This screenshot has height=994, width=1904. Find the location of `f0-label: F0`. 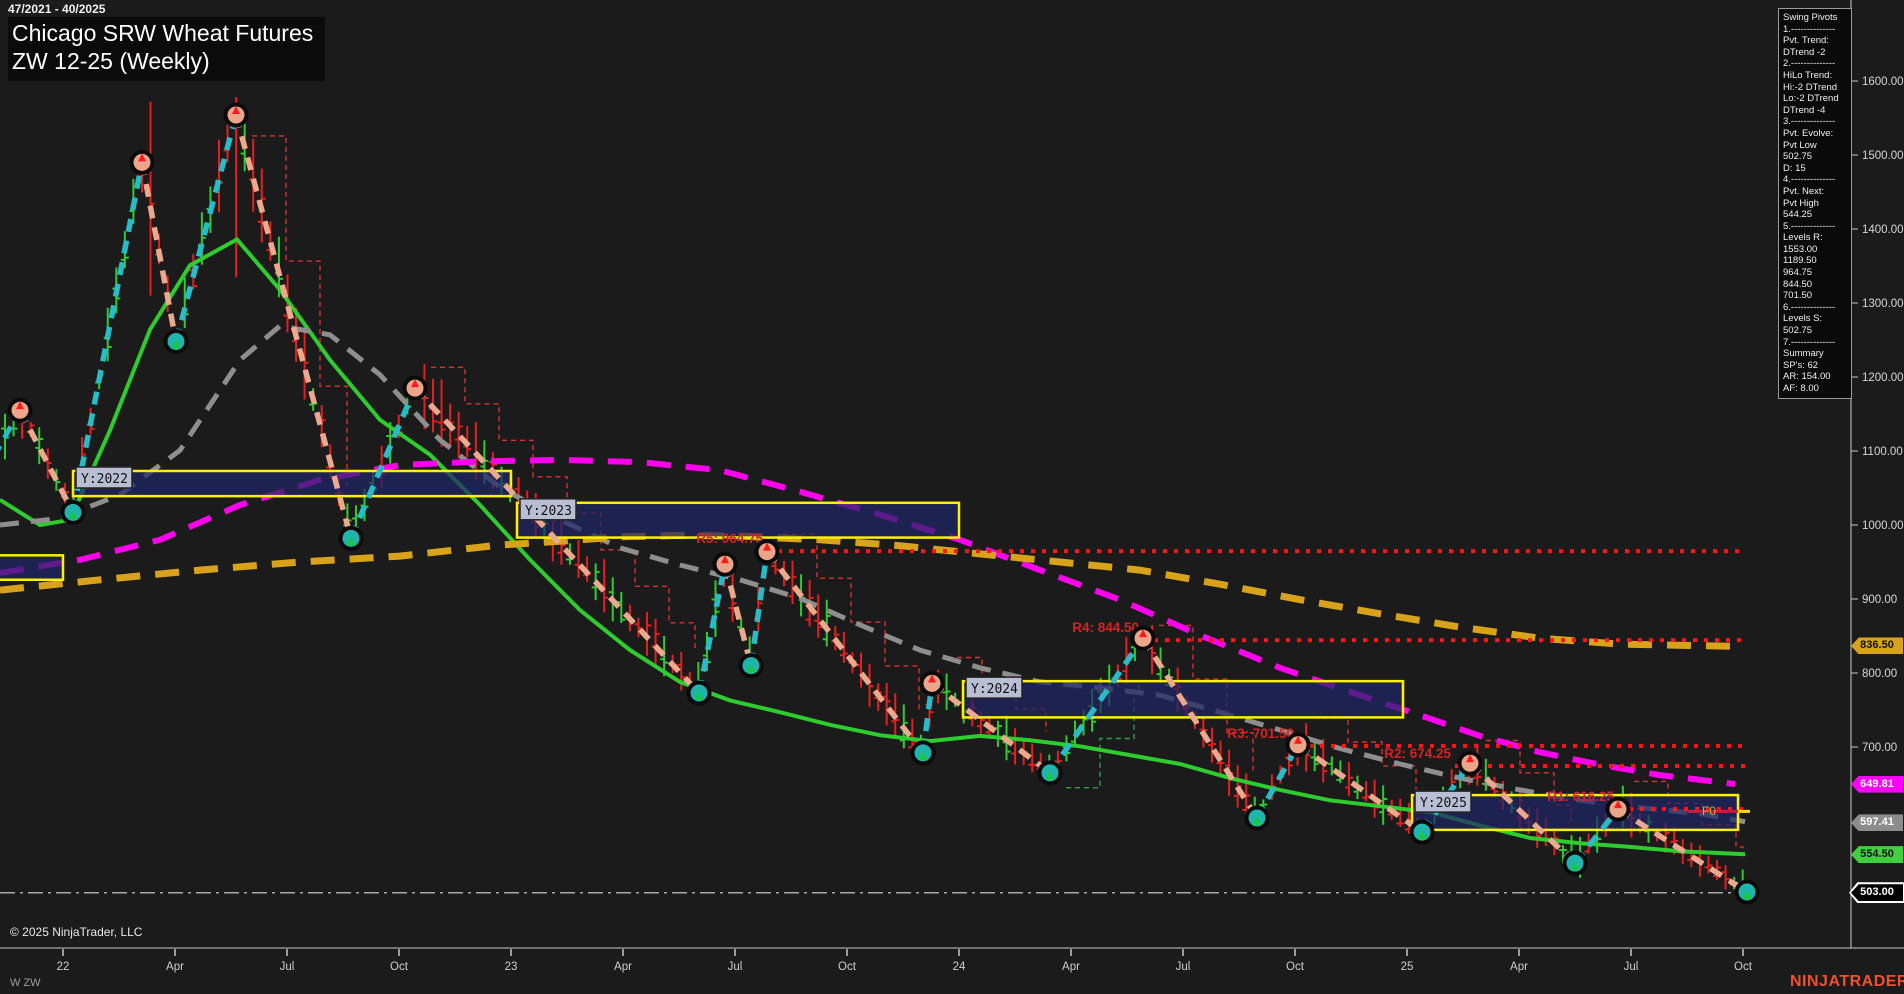

f0-label: F0 is located at coordinates (1709, 811).